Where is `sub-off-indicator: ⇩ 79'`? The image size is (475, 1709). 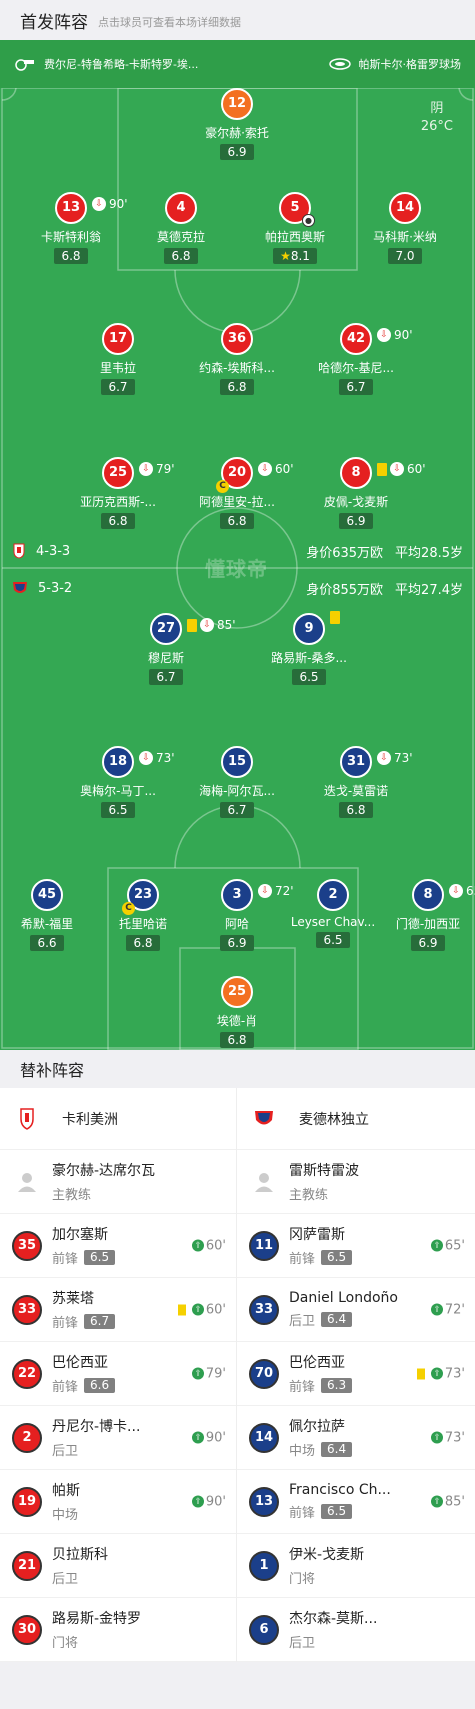 sub-off-indicator: ⇩ 79' is located at coordinates (157, 469).